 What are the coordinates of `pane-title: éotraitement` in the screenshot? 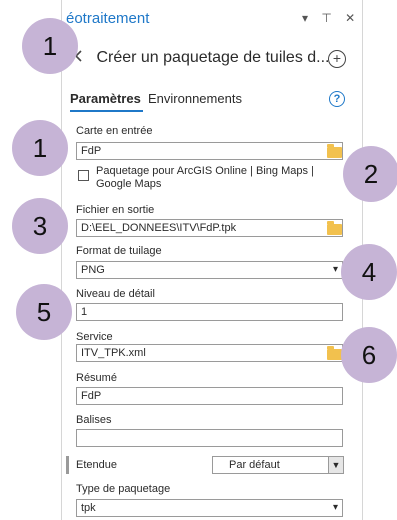 It's located at (108, 18).